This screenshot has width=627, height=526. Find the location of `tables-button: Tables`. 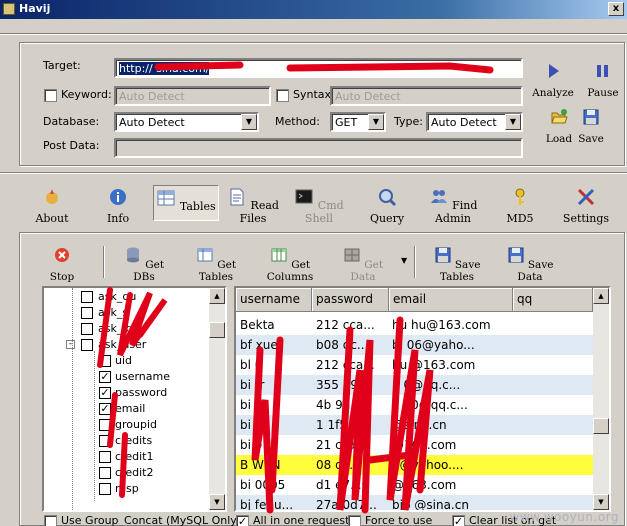

tables-button: Tables is located at coordinates (186, 203).